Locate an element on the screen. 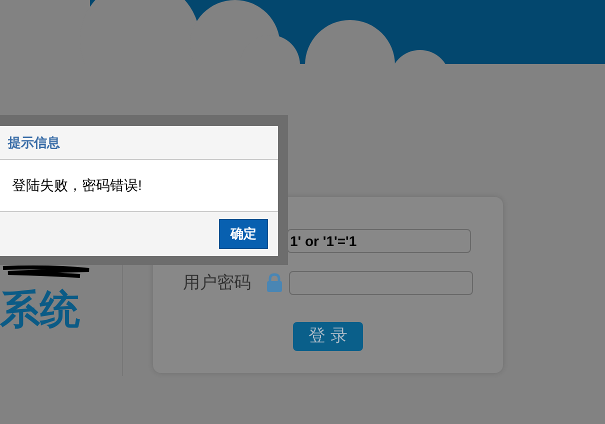  dialog-message: 登陆失败，密码错误! is located at coordinates (77, 185).